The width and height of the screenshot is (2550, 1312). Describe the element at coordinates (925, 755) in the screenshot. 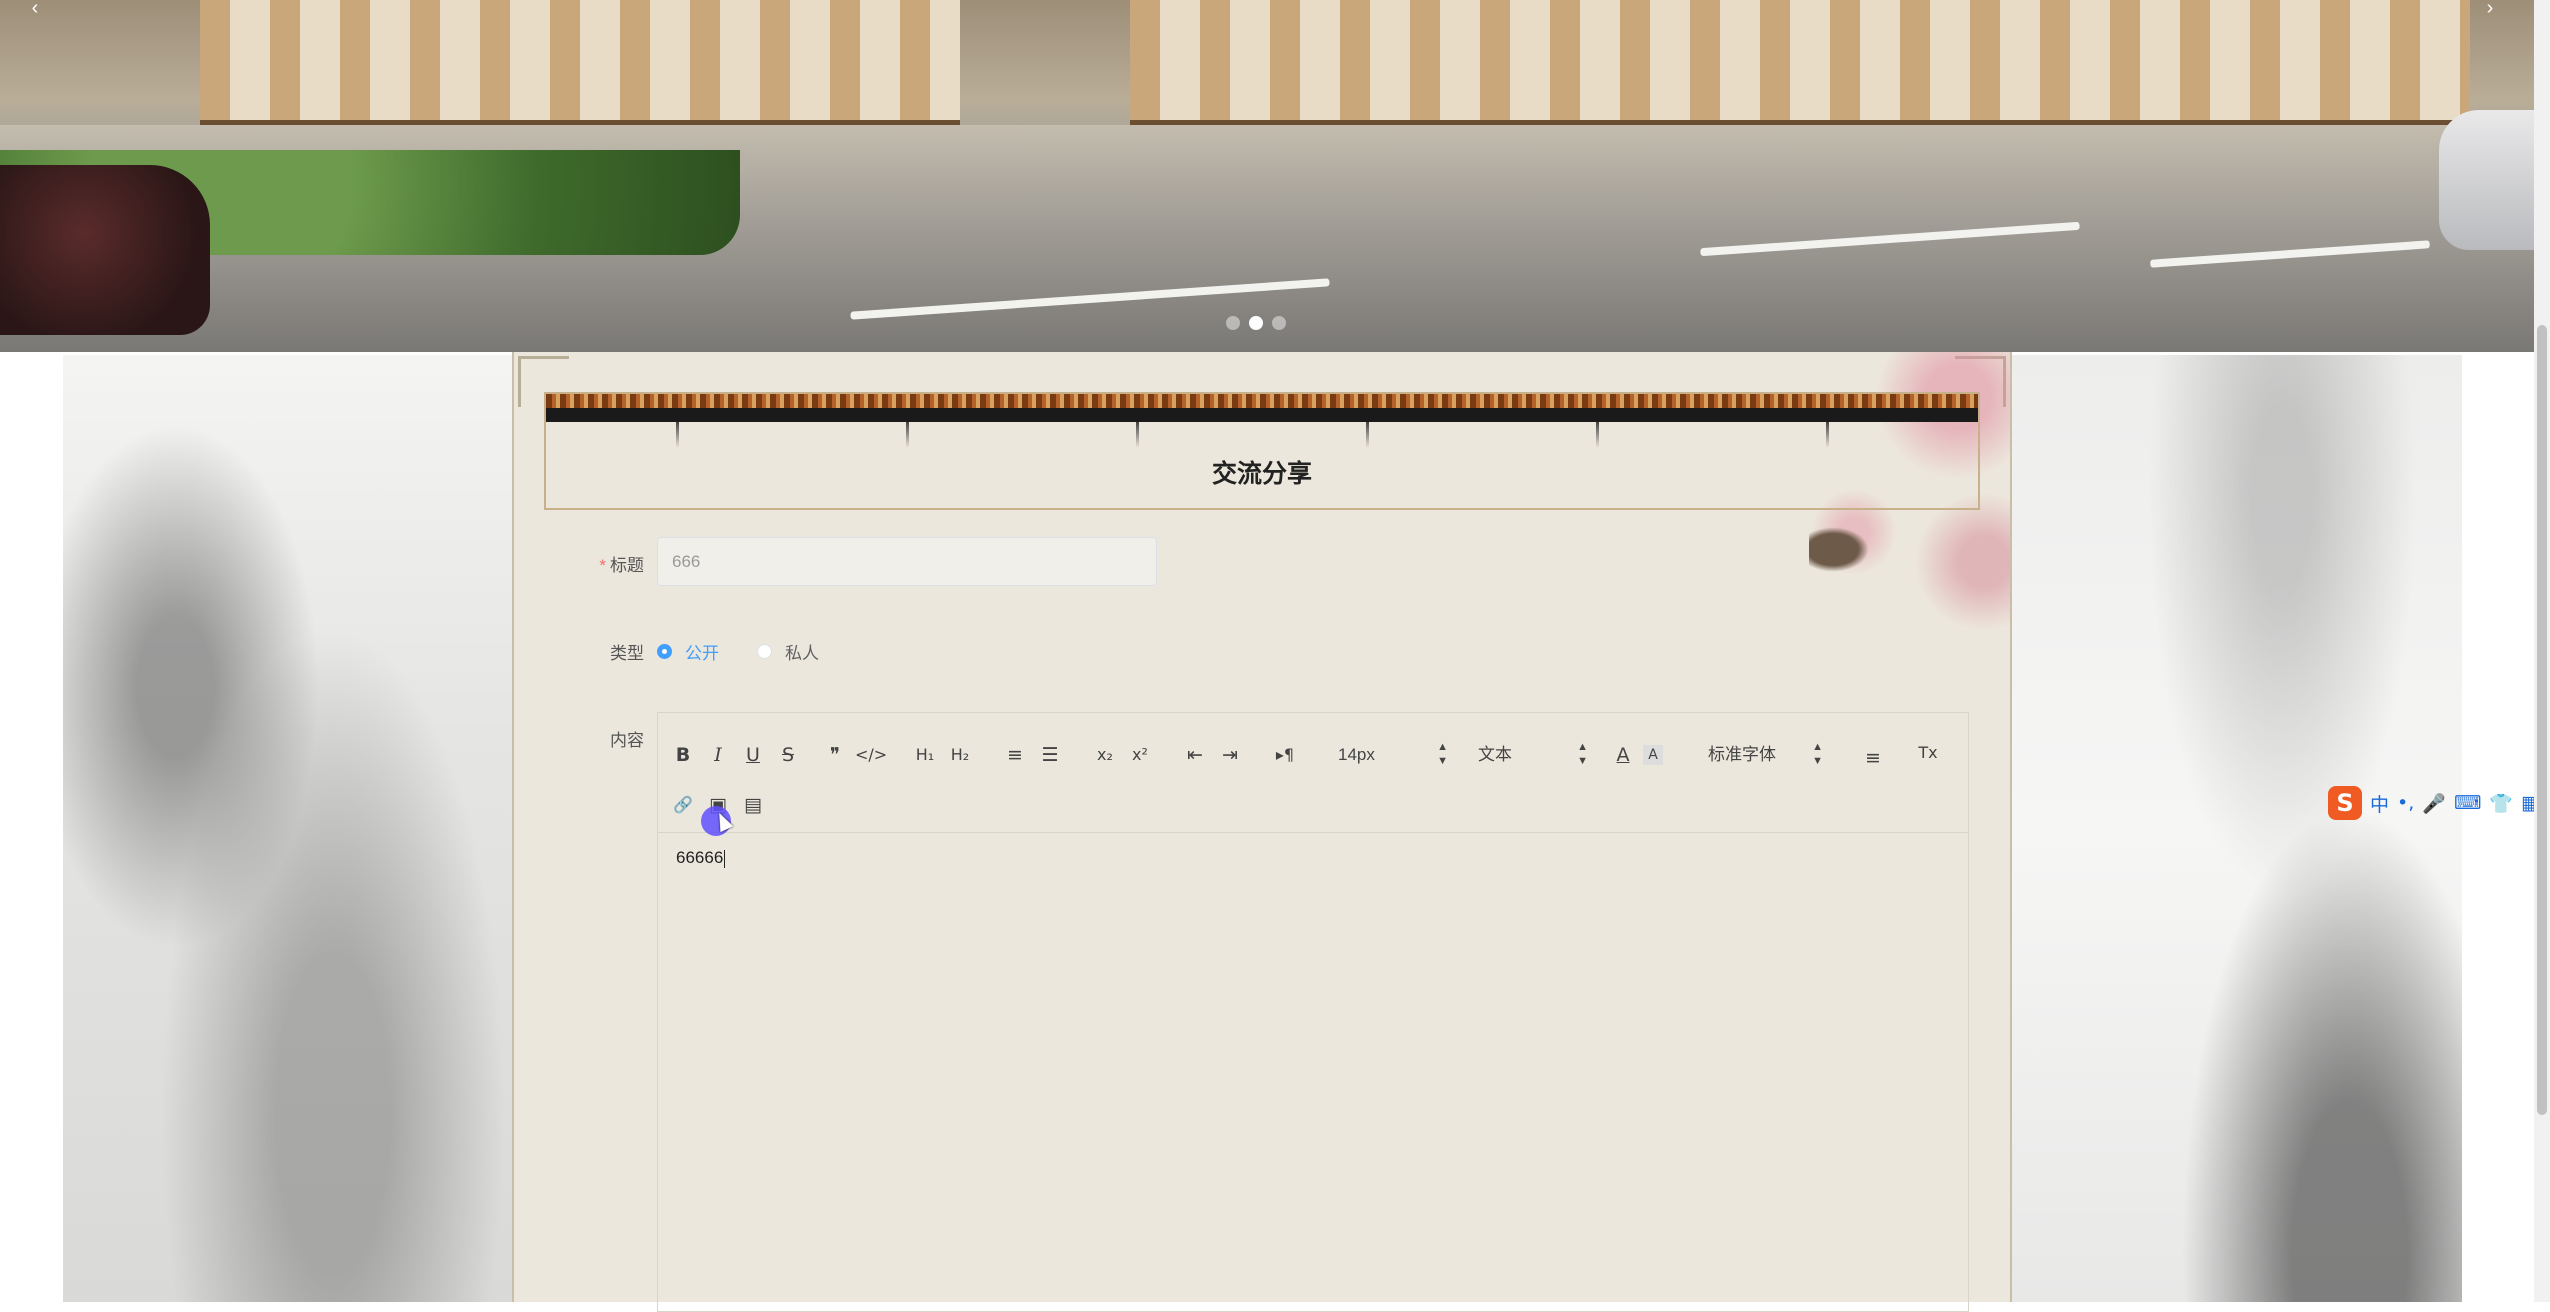

I see `header-1-button: H₁` at that location.